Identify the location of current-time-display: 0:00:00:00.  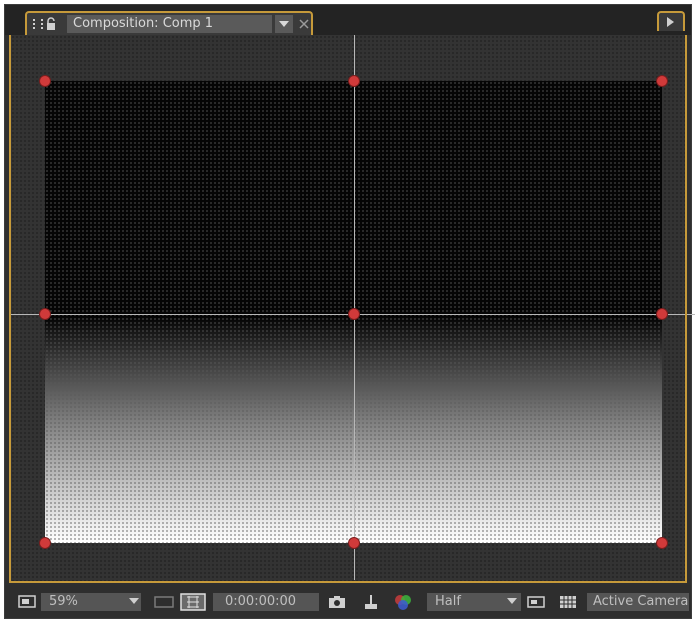
(266, 602).